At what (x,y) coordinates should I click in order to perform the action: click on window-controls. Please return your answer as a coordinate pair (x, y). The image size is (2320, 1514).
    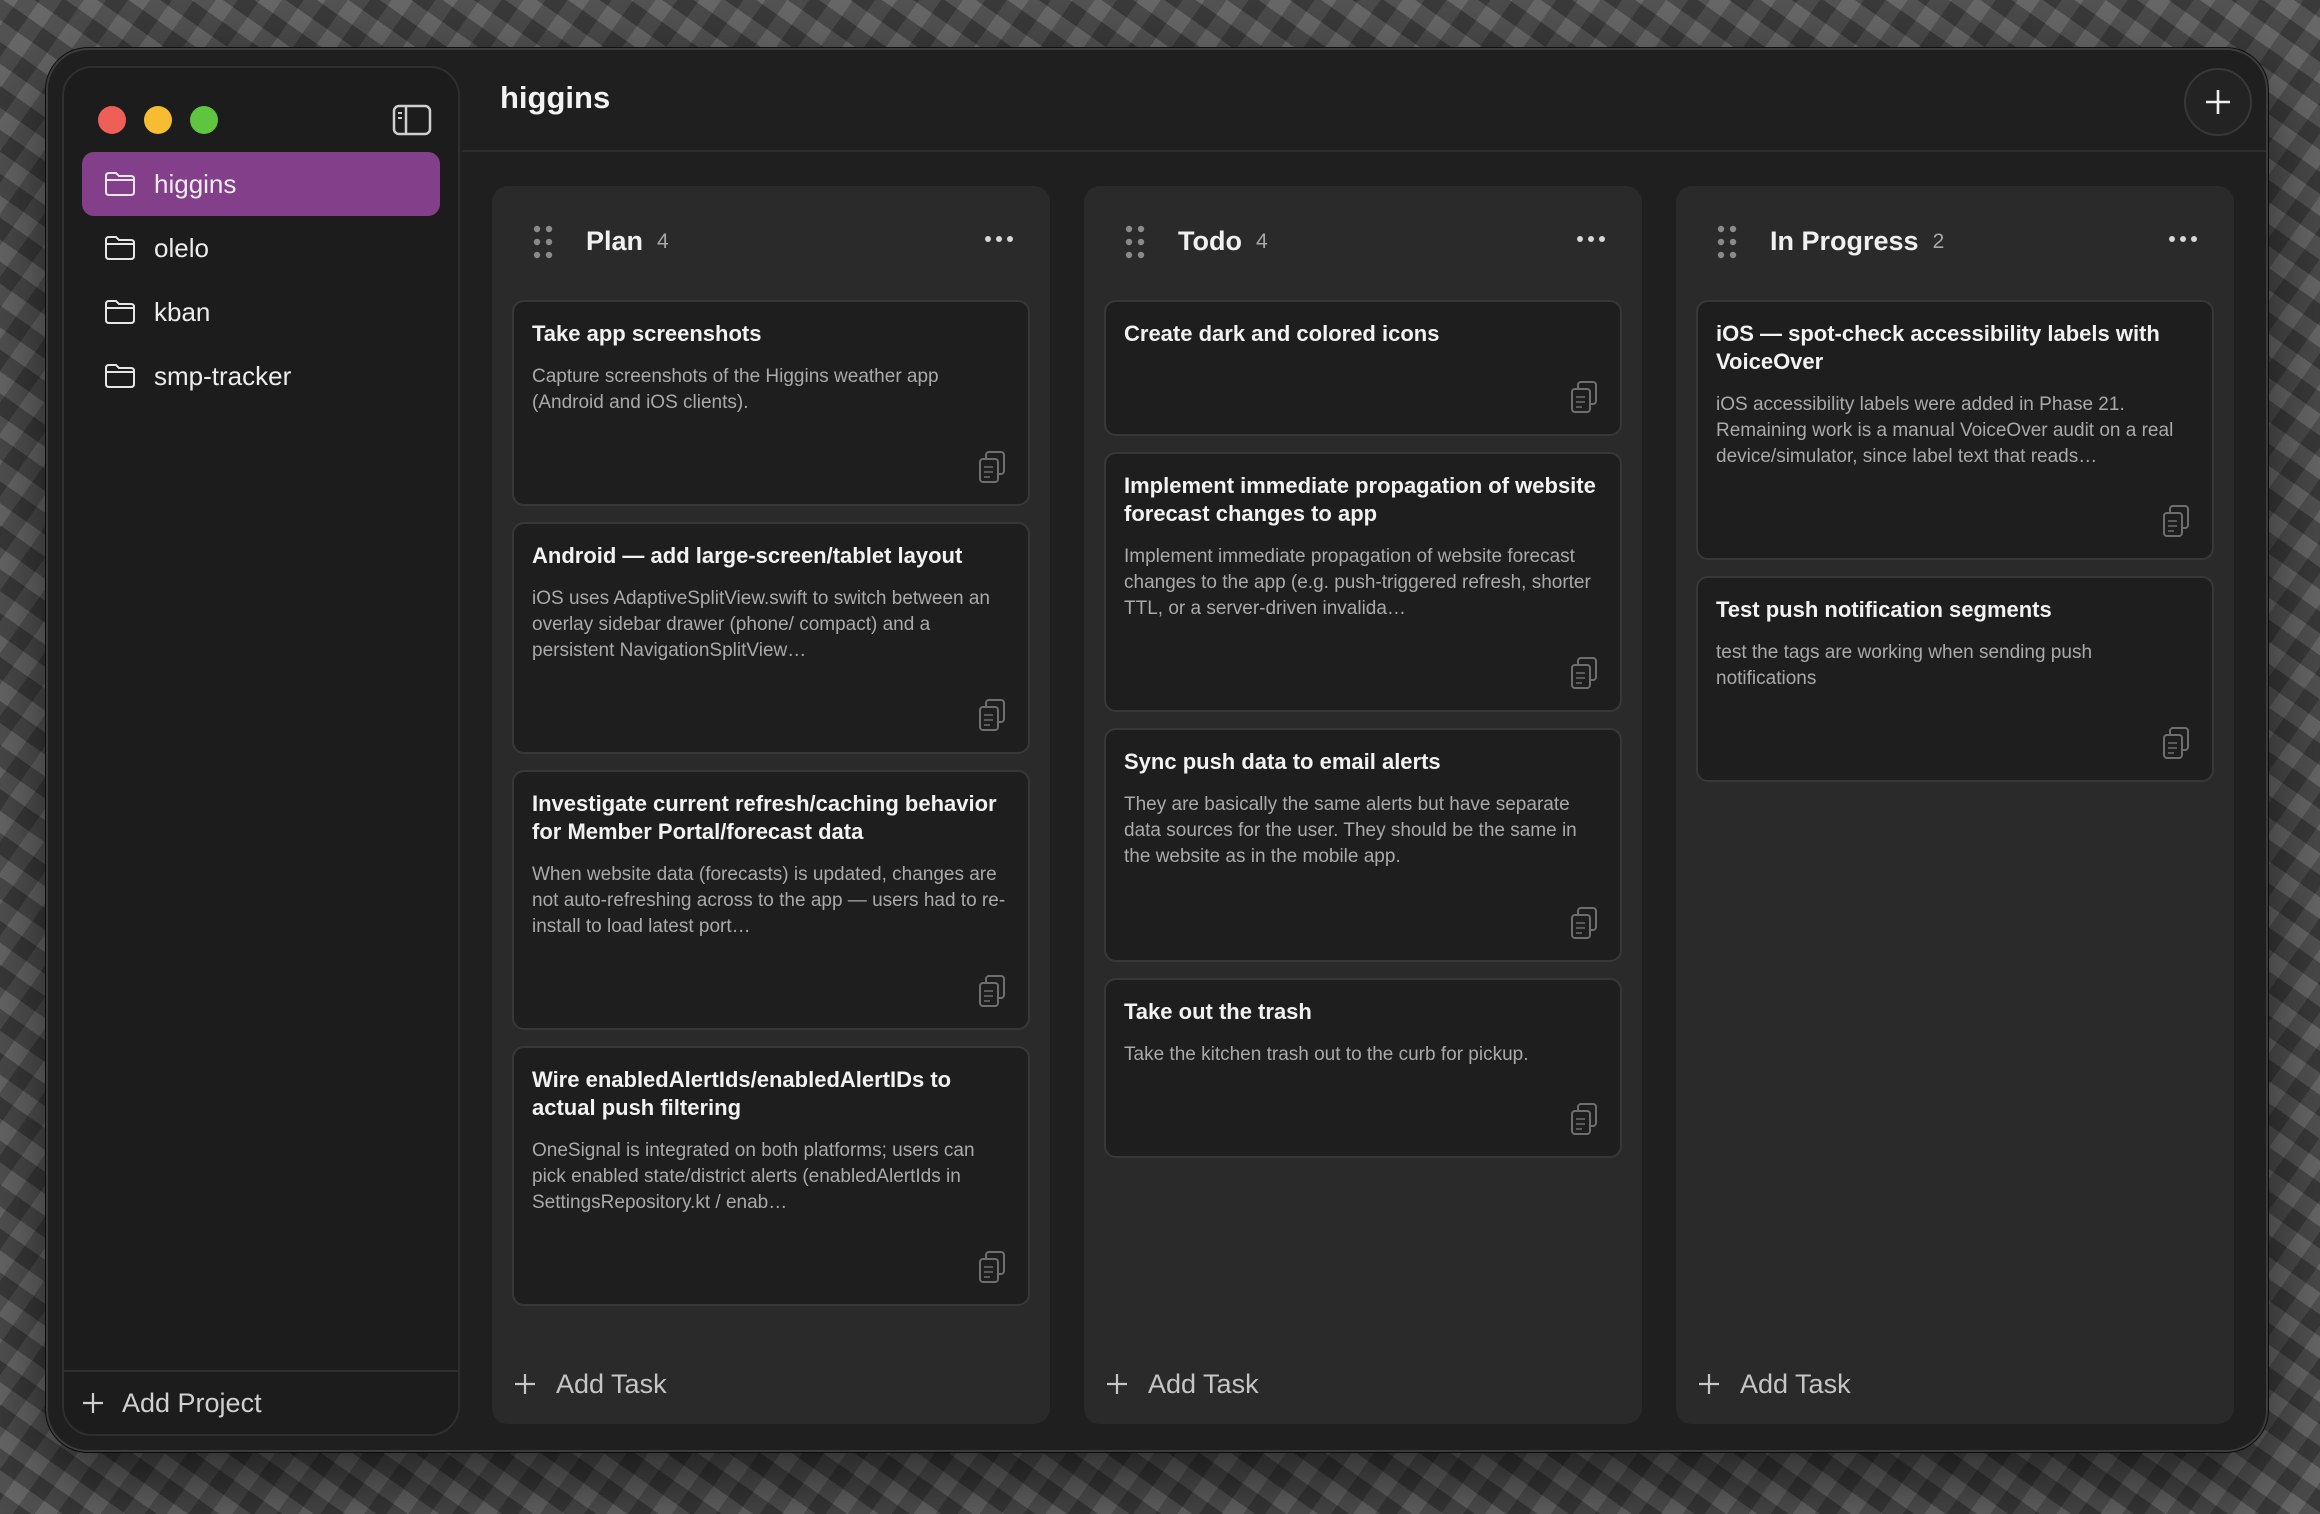
    Looking at the image, I should click on (158, 120).